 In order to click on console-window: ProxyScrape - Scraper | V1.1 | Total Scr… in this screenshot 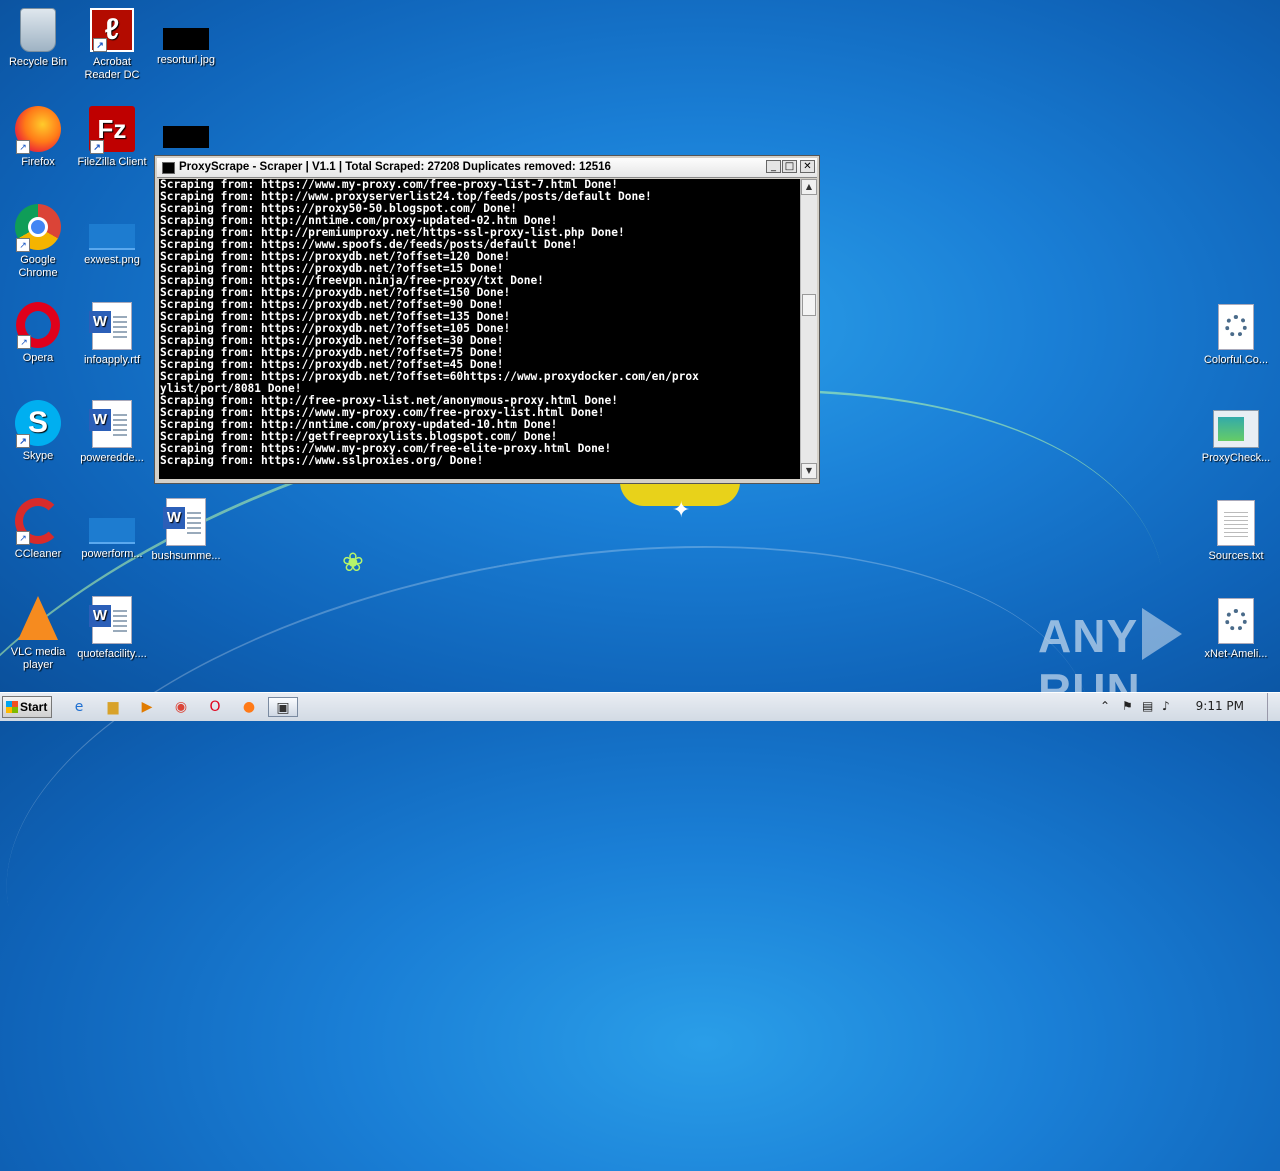, I will do `click(487, 319)`.